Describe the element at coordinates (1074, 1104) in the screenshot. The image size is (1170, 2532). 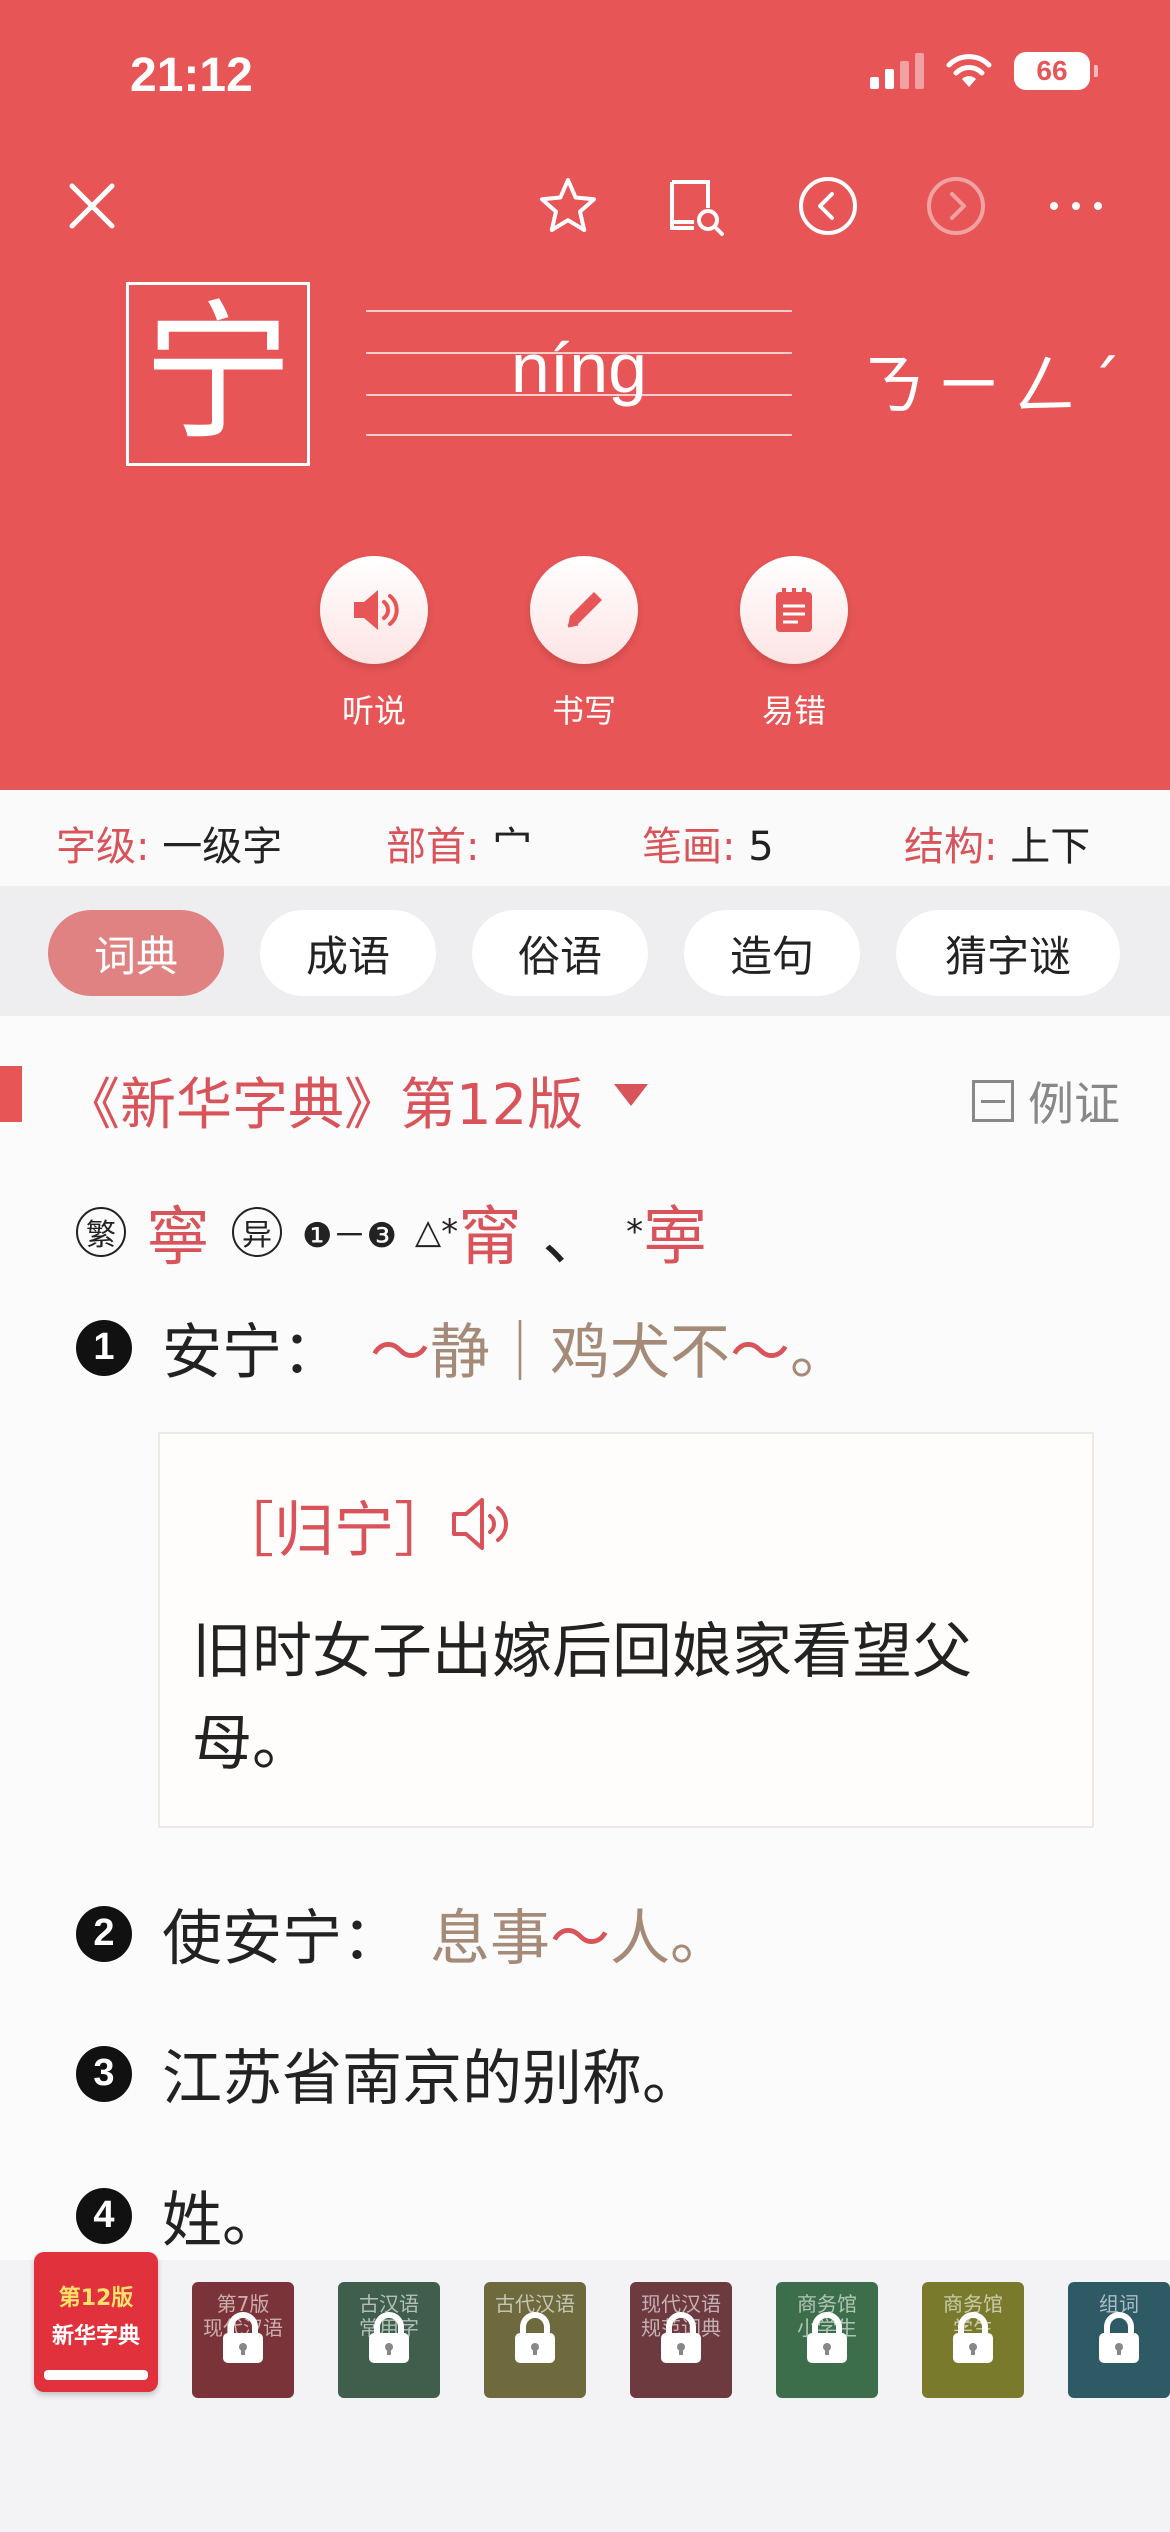
I see `example-label: 例证` at that location.